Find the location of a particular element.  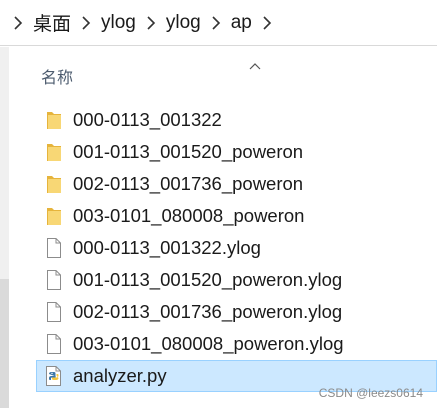

breadcrumb-ylog-2: ylog is located at coordinates (183, 23).